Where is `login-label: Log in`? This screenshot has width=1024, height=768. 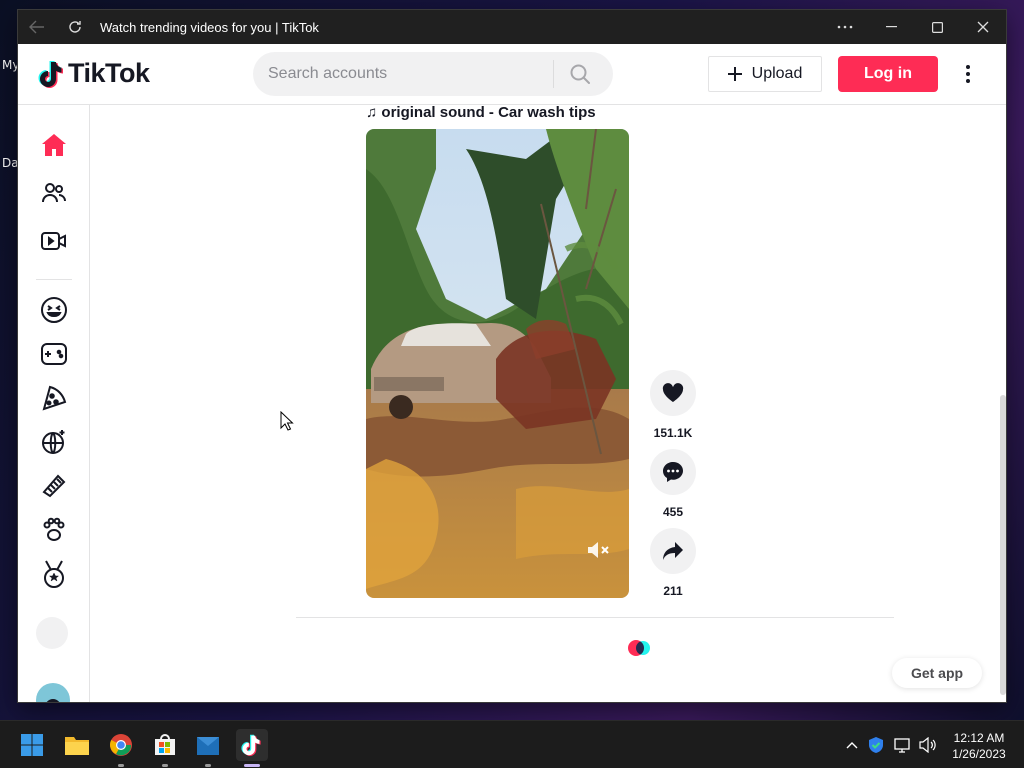 login-label: Log in is located at coordinates (888, 73).